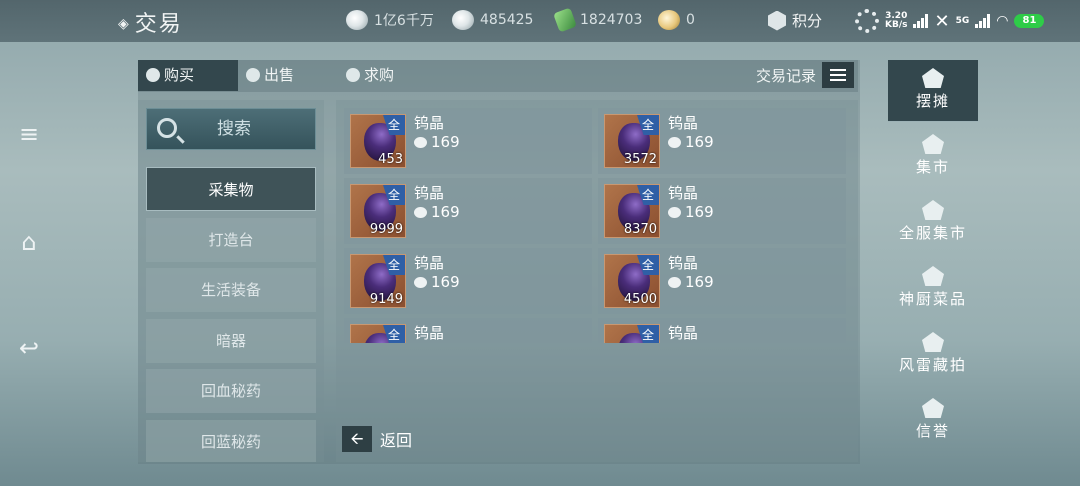 This screenshot has height=486, width=1080. Describe the element at coordinates (690, 20) in the screenshot. I see `currency-value: 0` at that location.